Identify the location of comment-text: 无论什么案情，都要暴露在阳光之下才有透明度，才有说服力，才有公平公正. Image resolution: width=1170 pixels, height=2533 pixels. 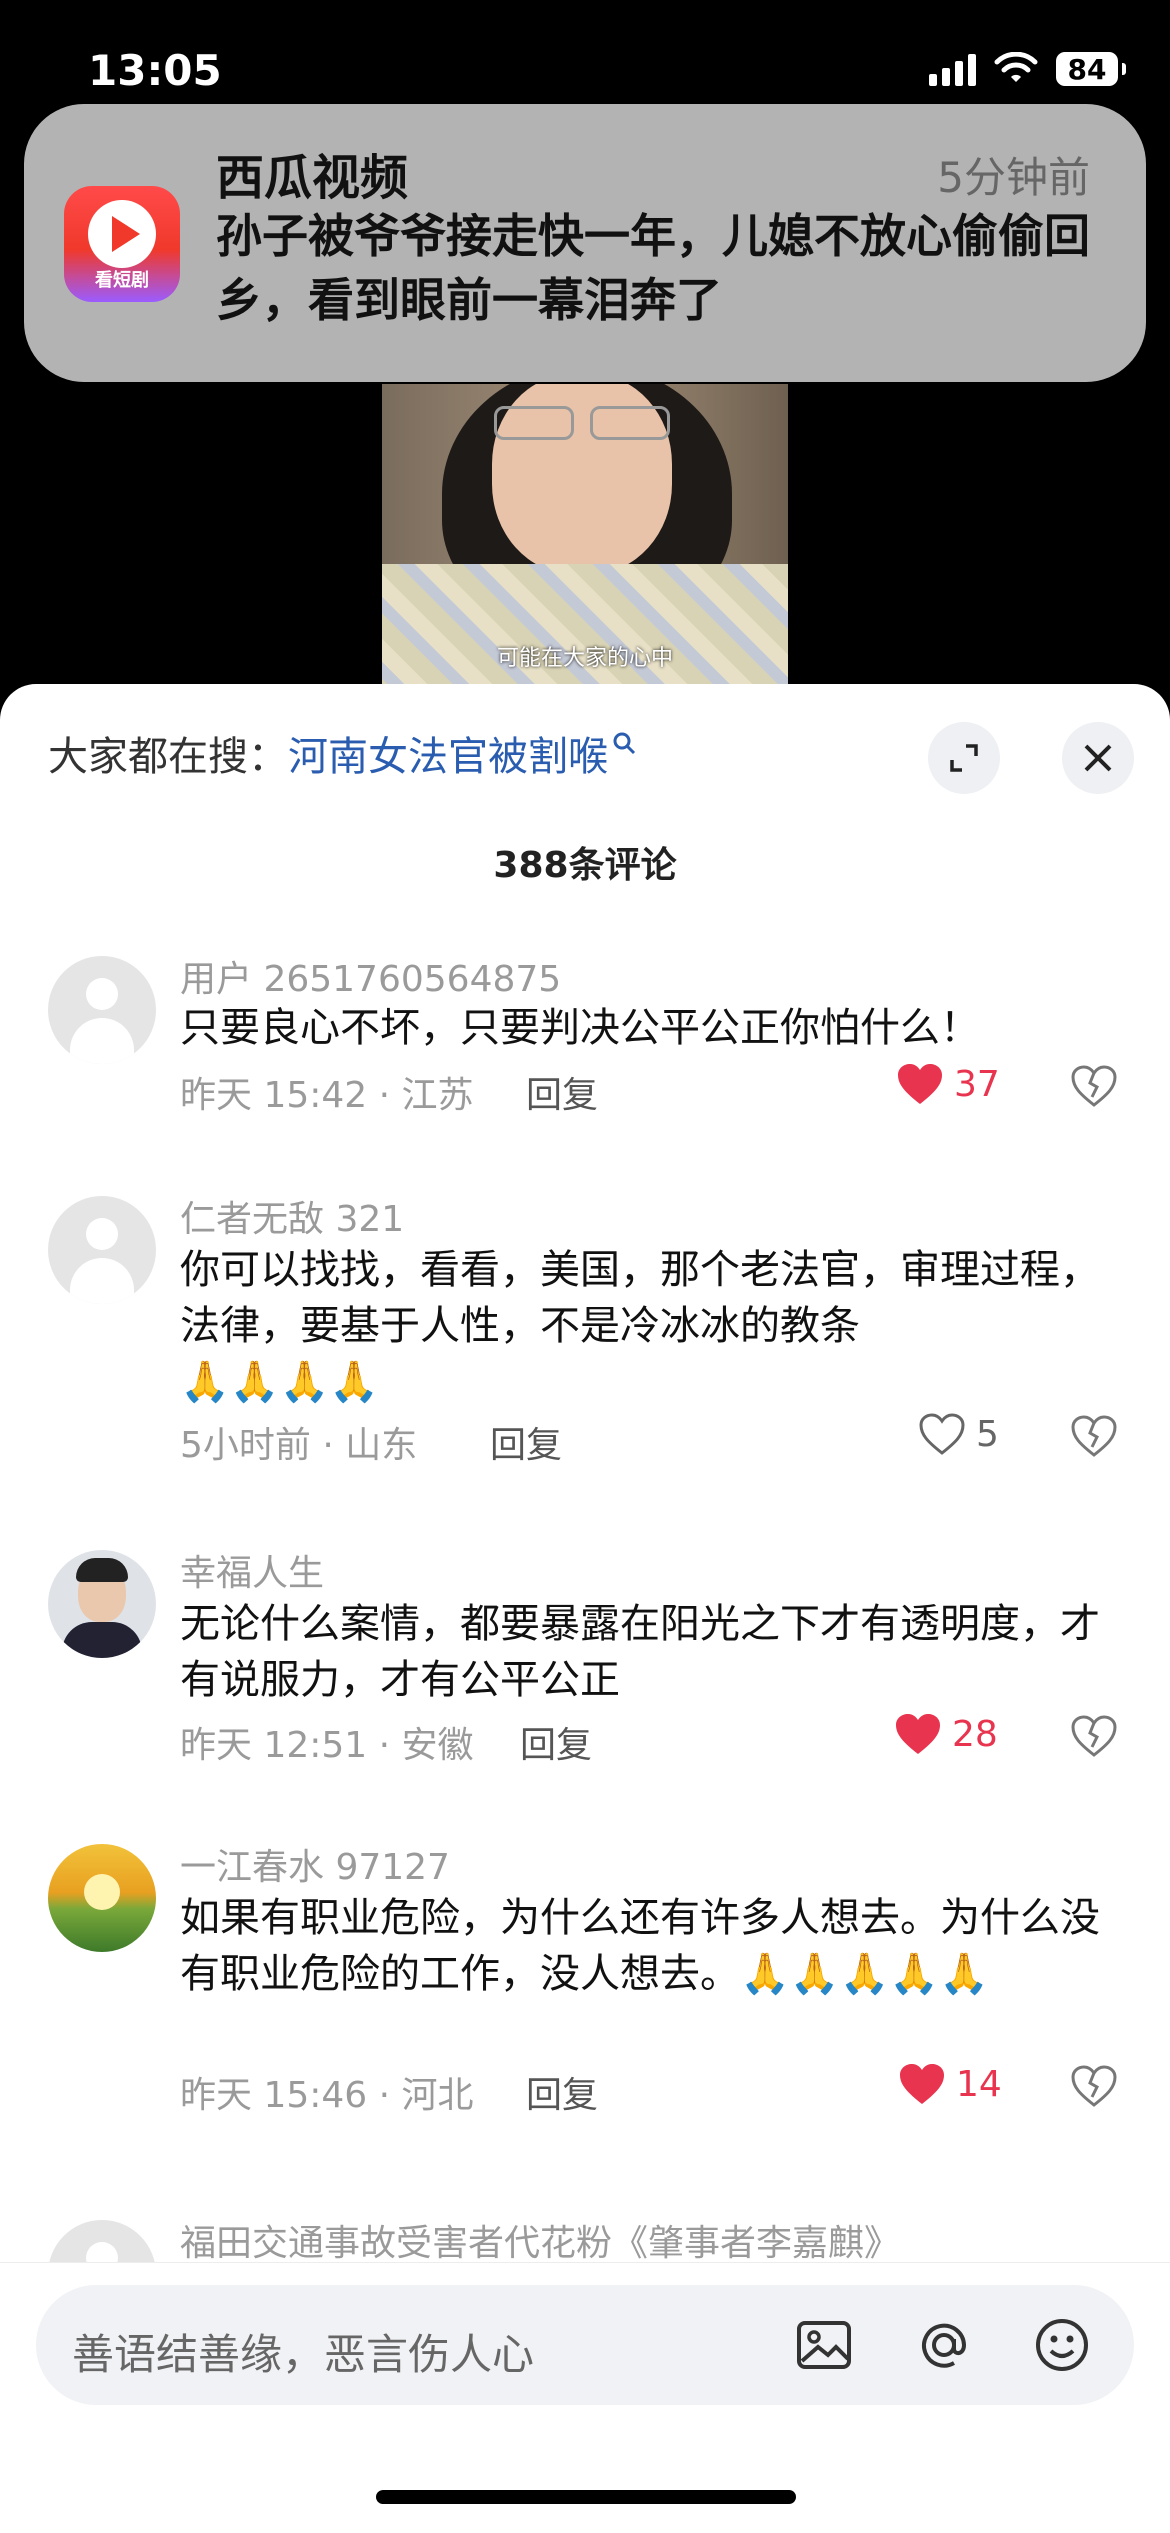
(640, 1652).